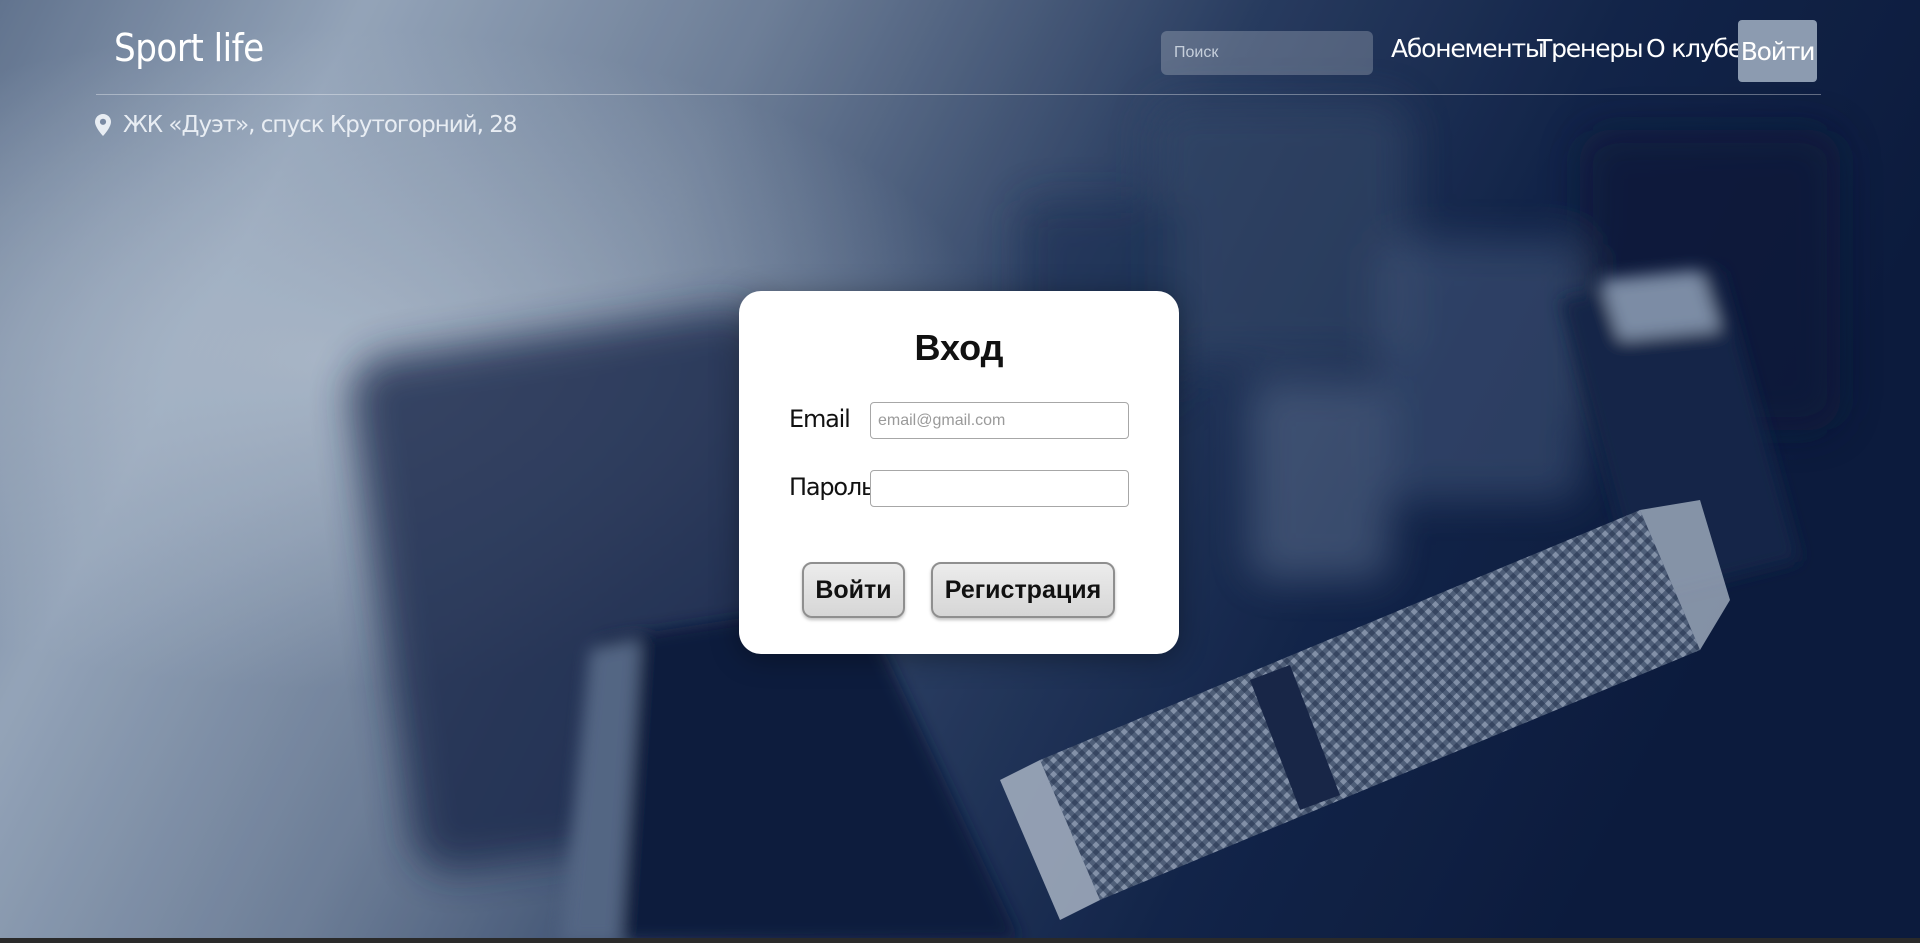  Describe the element at coordinates (959, 347) in the screenshot. I see `login-title: Вход` at that location.